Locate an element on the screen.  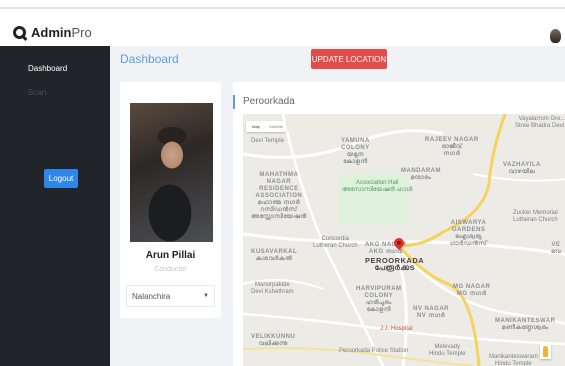
top-navbar: Admin Pro is located at coordinates (282, 23).